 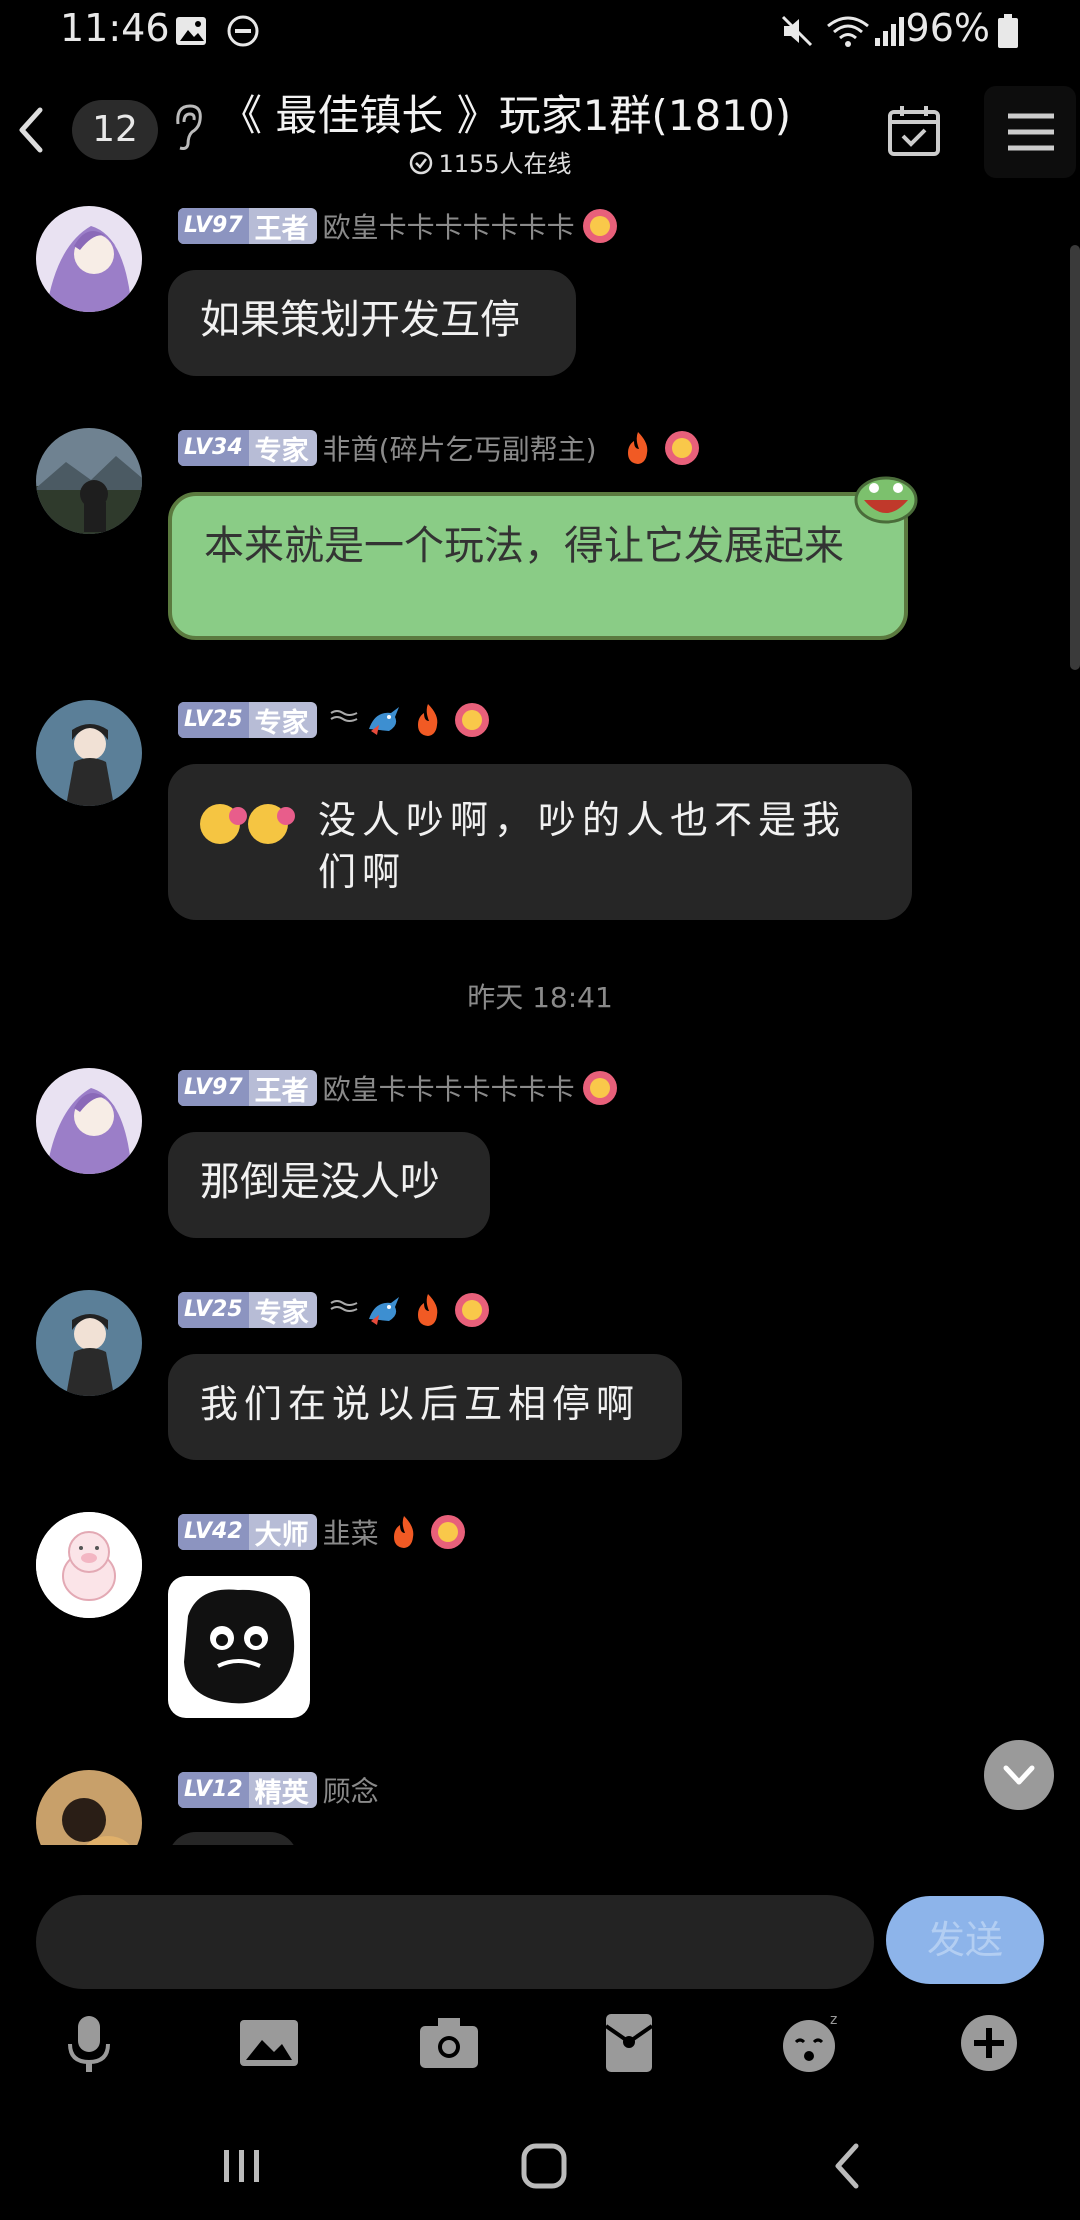 What do you see at coordinates (421, 163) in the screenshot?
I see `check-circle-icon` at bounding box center [421, 163].